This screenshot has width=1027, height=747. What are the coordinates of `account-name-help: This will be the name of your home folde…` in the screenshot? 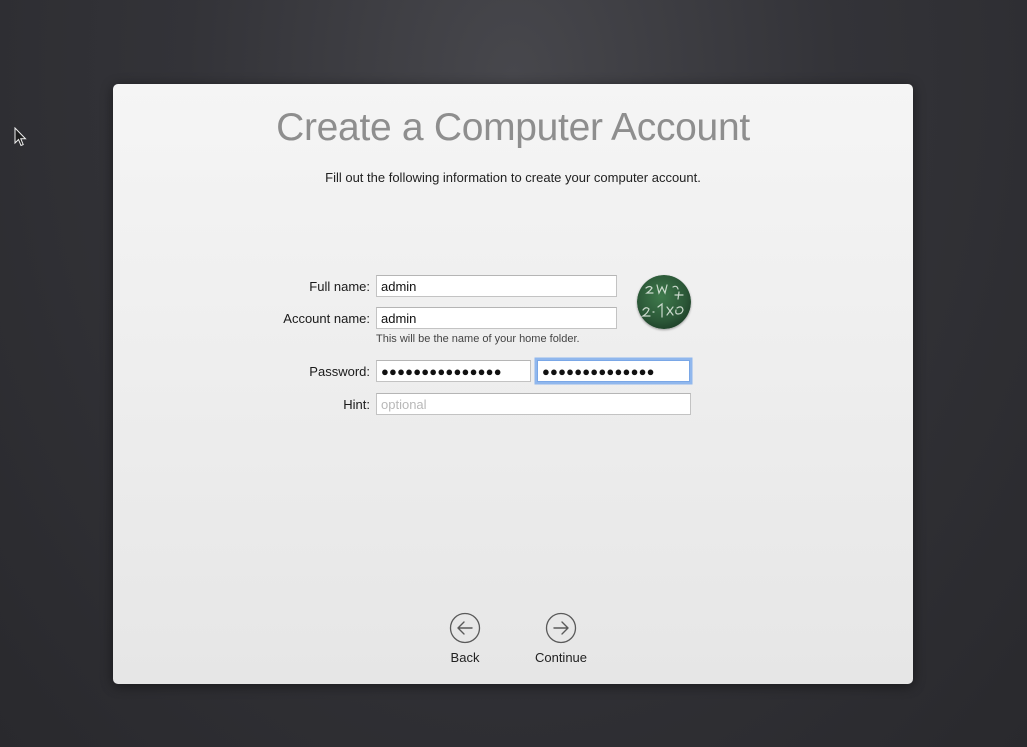 It's located at (478, 339).